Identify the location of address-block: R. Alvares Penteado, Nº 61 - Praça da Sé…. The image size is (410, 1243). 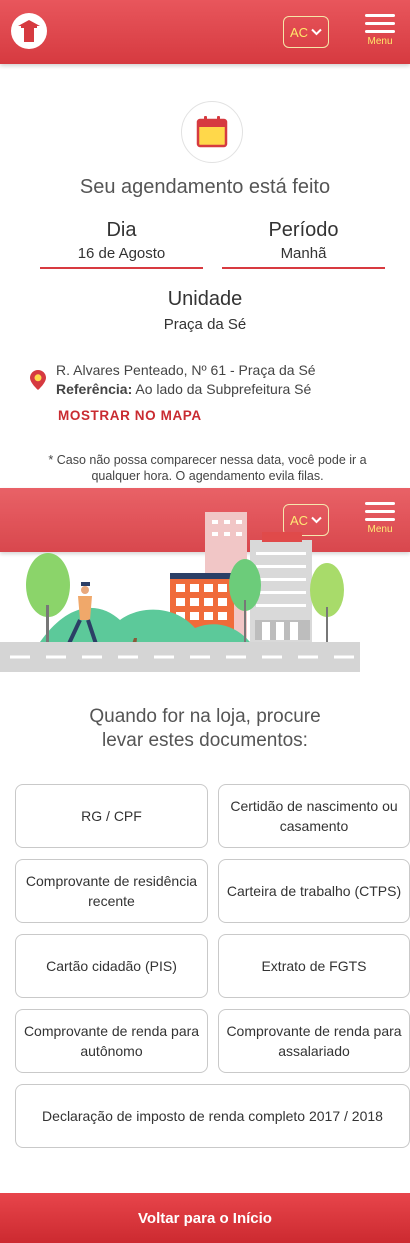
(186, 380).